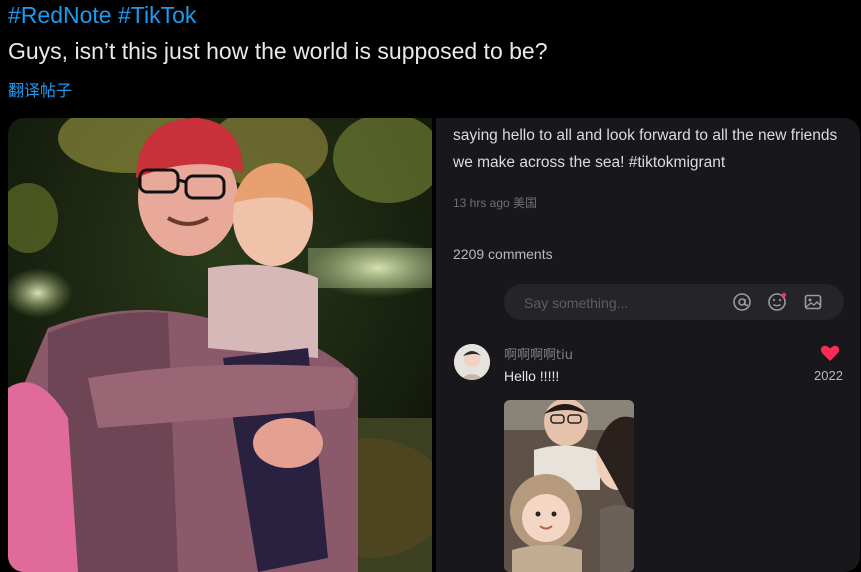  What do you see at coordinates (828, 375) in the screenshot?
I see `like-count: 2022` at bounding box center [828, 375].